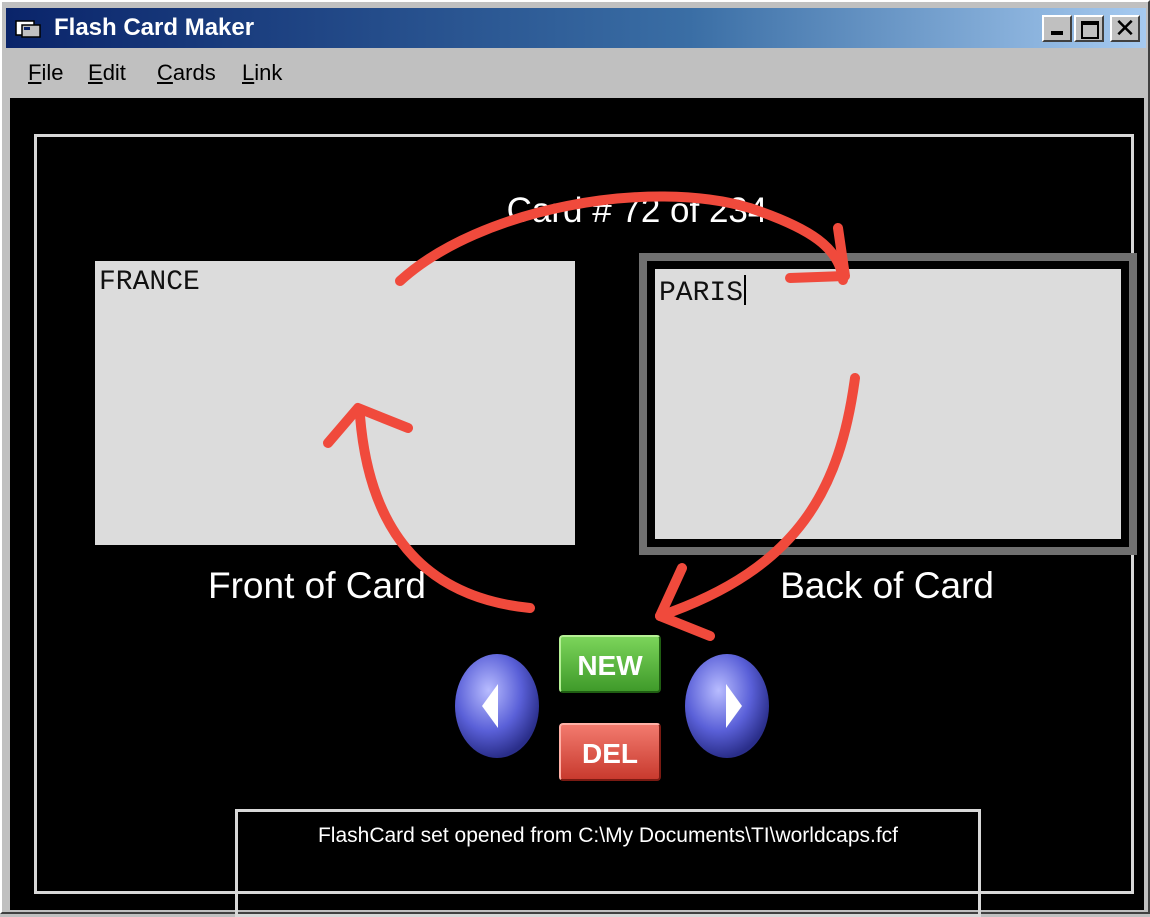 The image size is (1150, 917). Describe the element at coordinates (745, 290) in the screenshot. I see `text-caret` at that location.